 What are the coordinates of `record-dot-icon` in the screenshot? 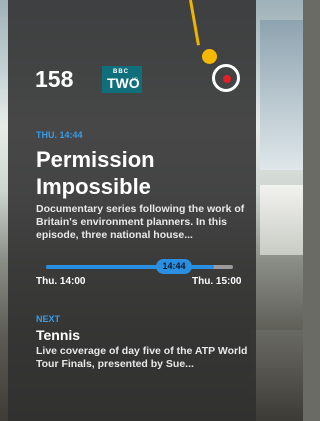 It's located at (227, 79).